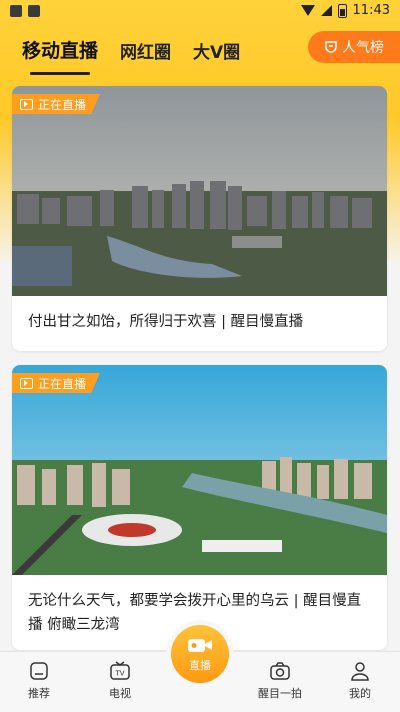 The image size is (400, 712). I want to click on nav-camera: 醒目一拍, so click(280, 680).